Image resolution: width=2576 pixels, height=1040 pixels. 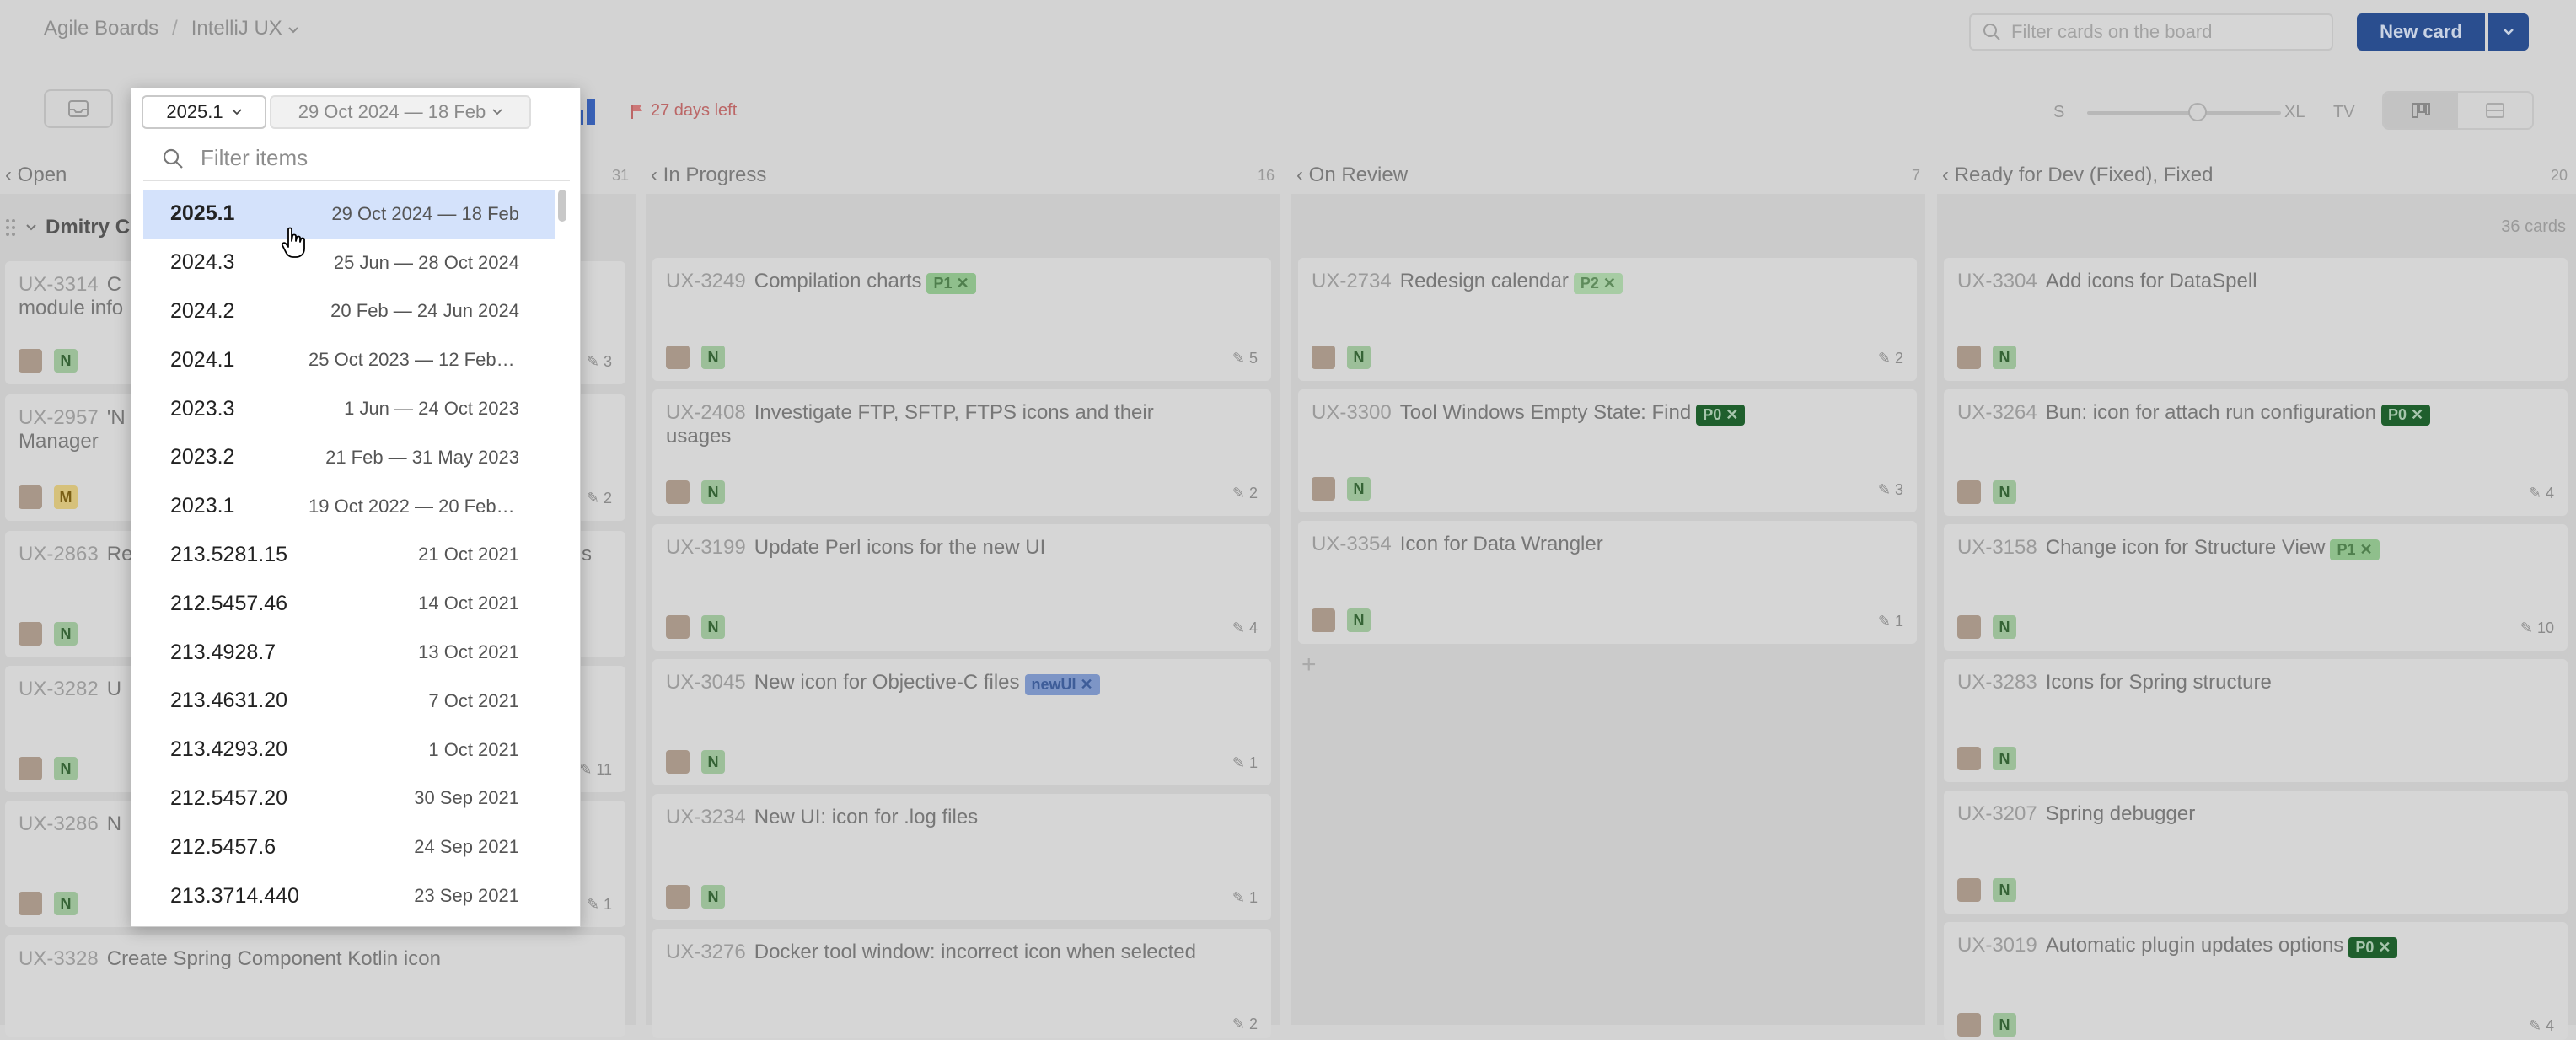 I want to click on card-id: UX-3354, so click(x=1352, y=544).